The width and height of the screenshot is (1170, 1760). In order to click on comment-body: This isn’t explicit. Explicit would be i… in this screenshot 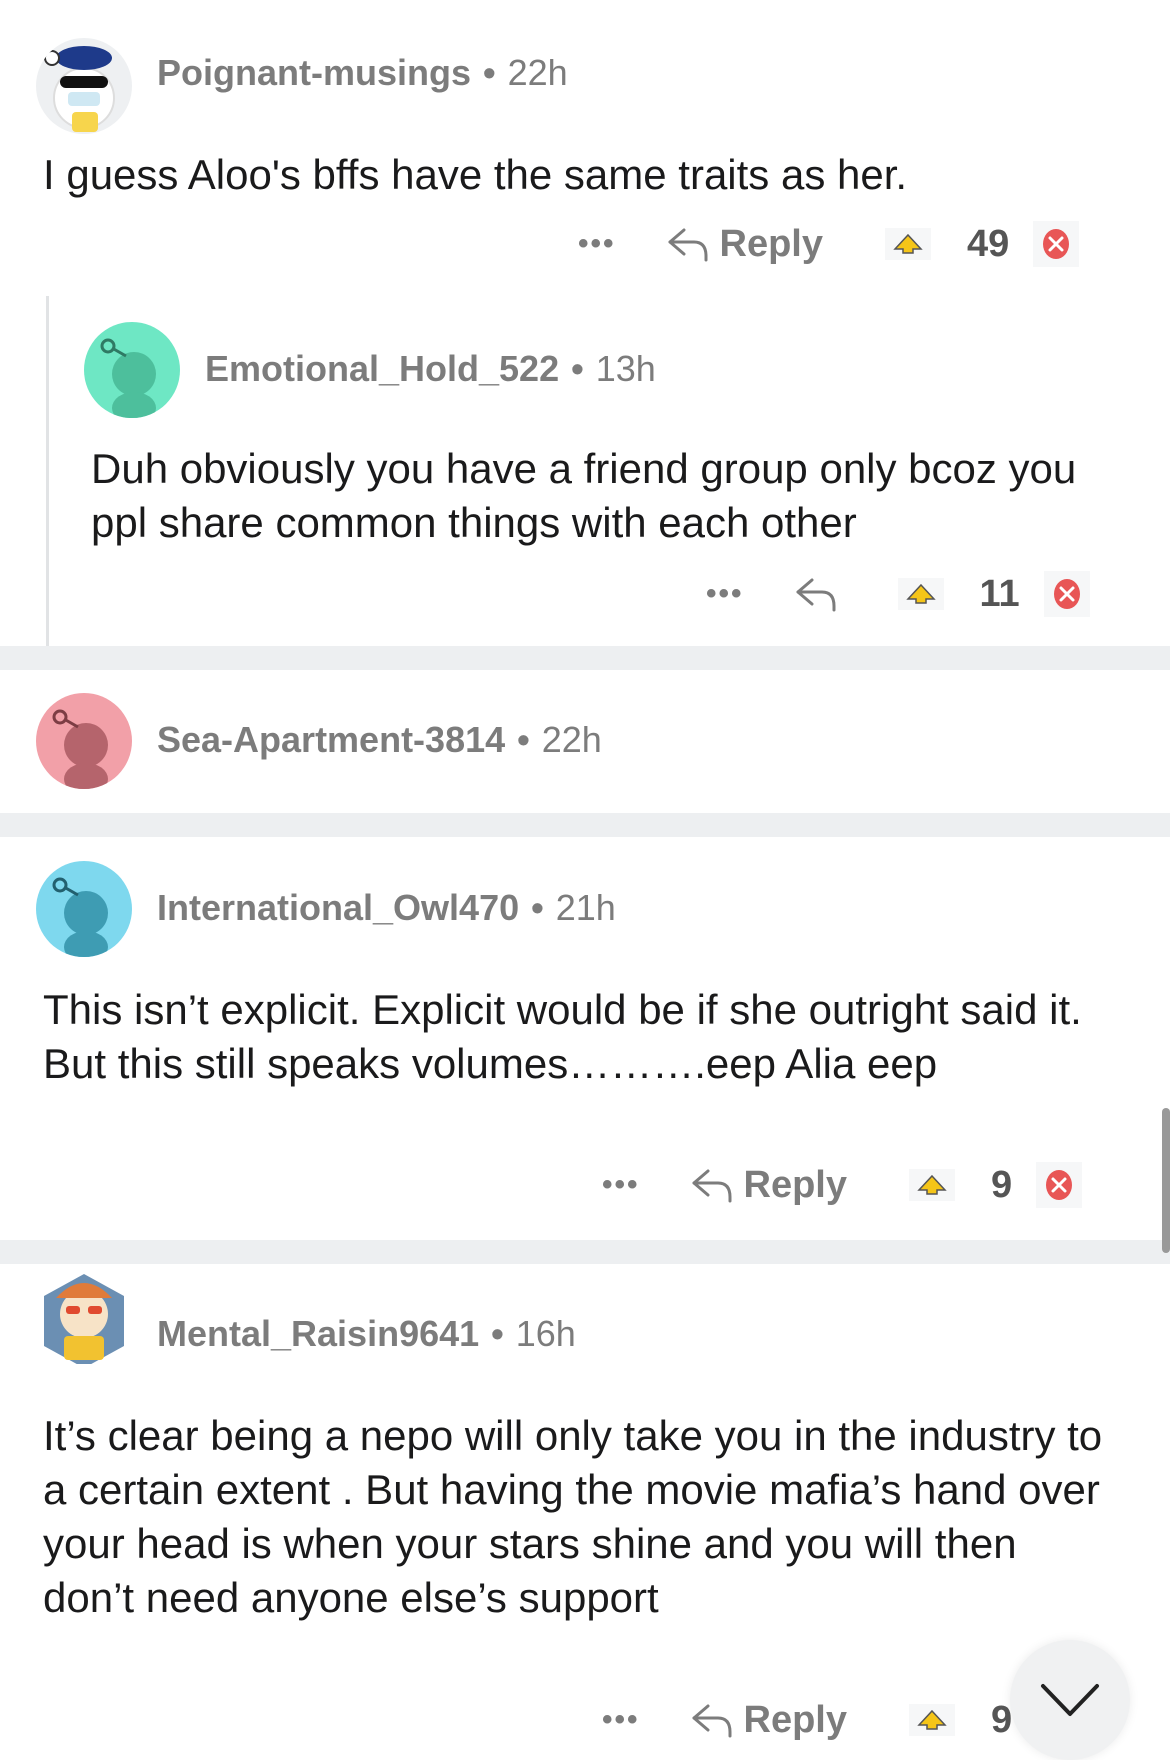, I will do `click(562, 1036)`.